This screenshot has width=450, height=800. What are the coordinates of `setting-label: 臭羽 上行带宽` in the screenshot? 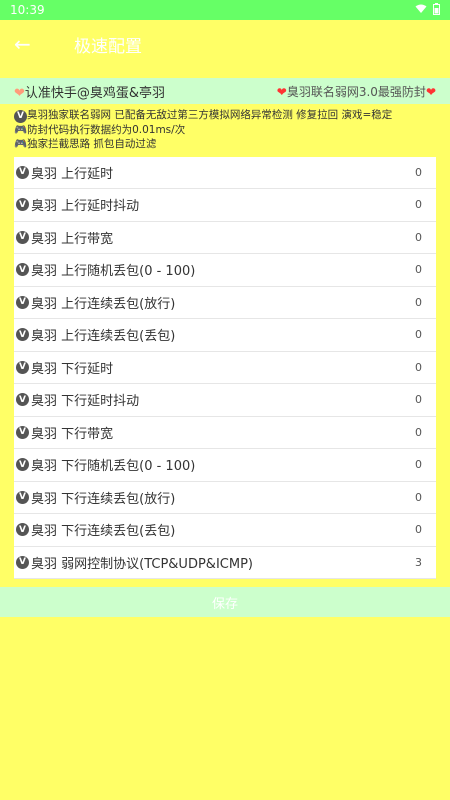 It's located at (72, 239).